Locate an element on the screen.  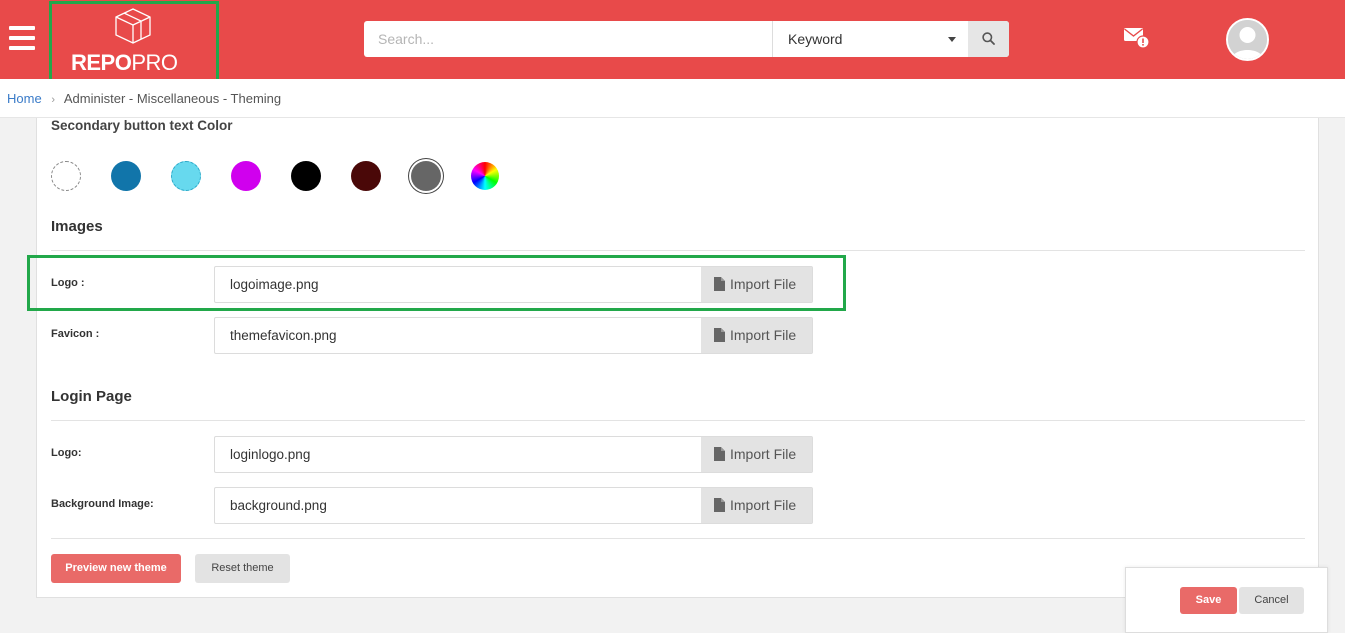
preview-theme-button: Preview new theme is located at coordinates (116, 568).